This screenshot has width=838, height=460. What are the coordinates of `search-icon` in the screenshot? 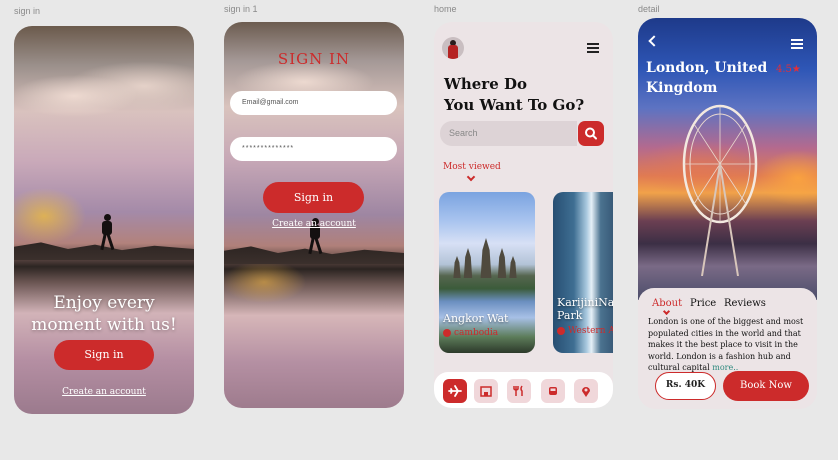 It's located at (591, 133).